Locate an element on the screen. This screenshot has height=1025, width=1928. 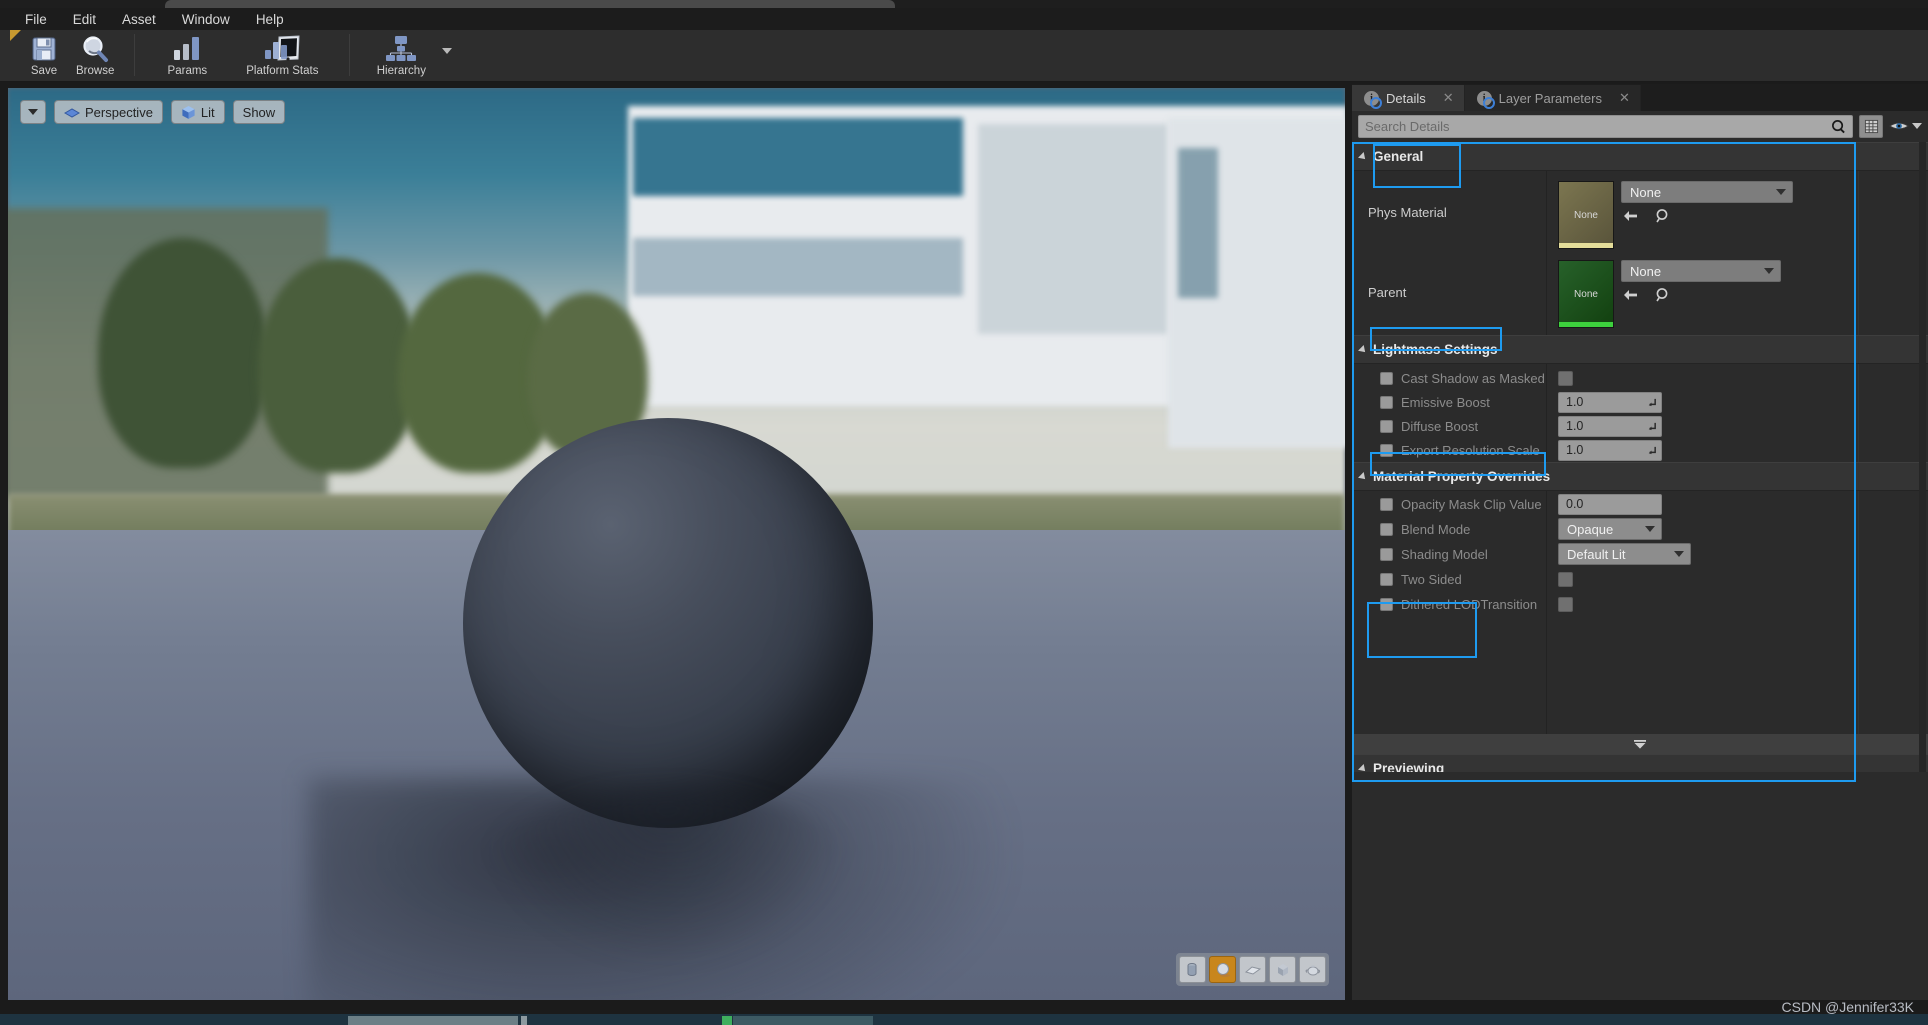
teapot-preview-button is located at coordinates (1312, 969).